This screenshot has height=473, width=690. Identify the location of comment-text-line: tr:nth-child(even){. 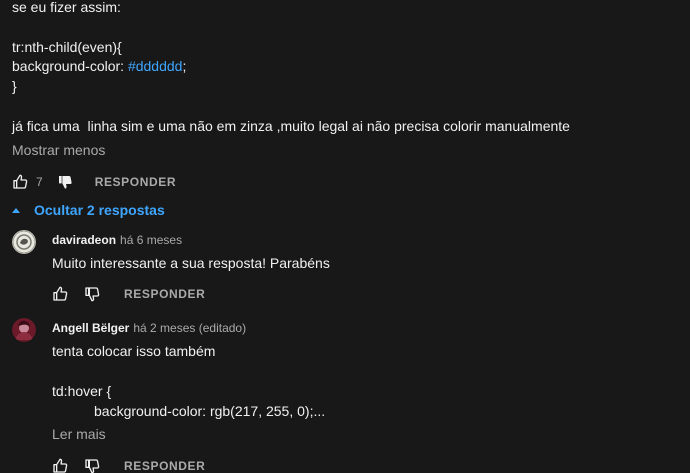
(67, 47).